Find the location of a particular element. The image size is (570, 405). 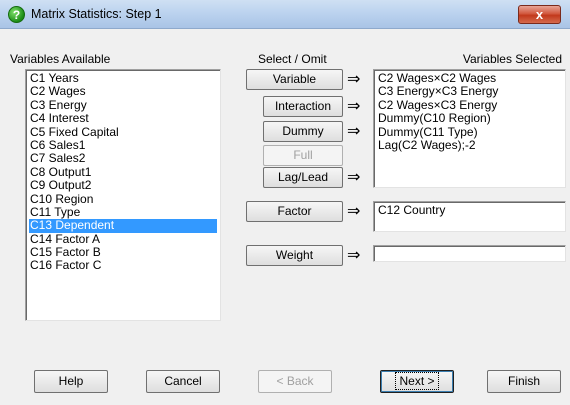

list-item: C16 Factor C is located at coordinates (123, 266).